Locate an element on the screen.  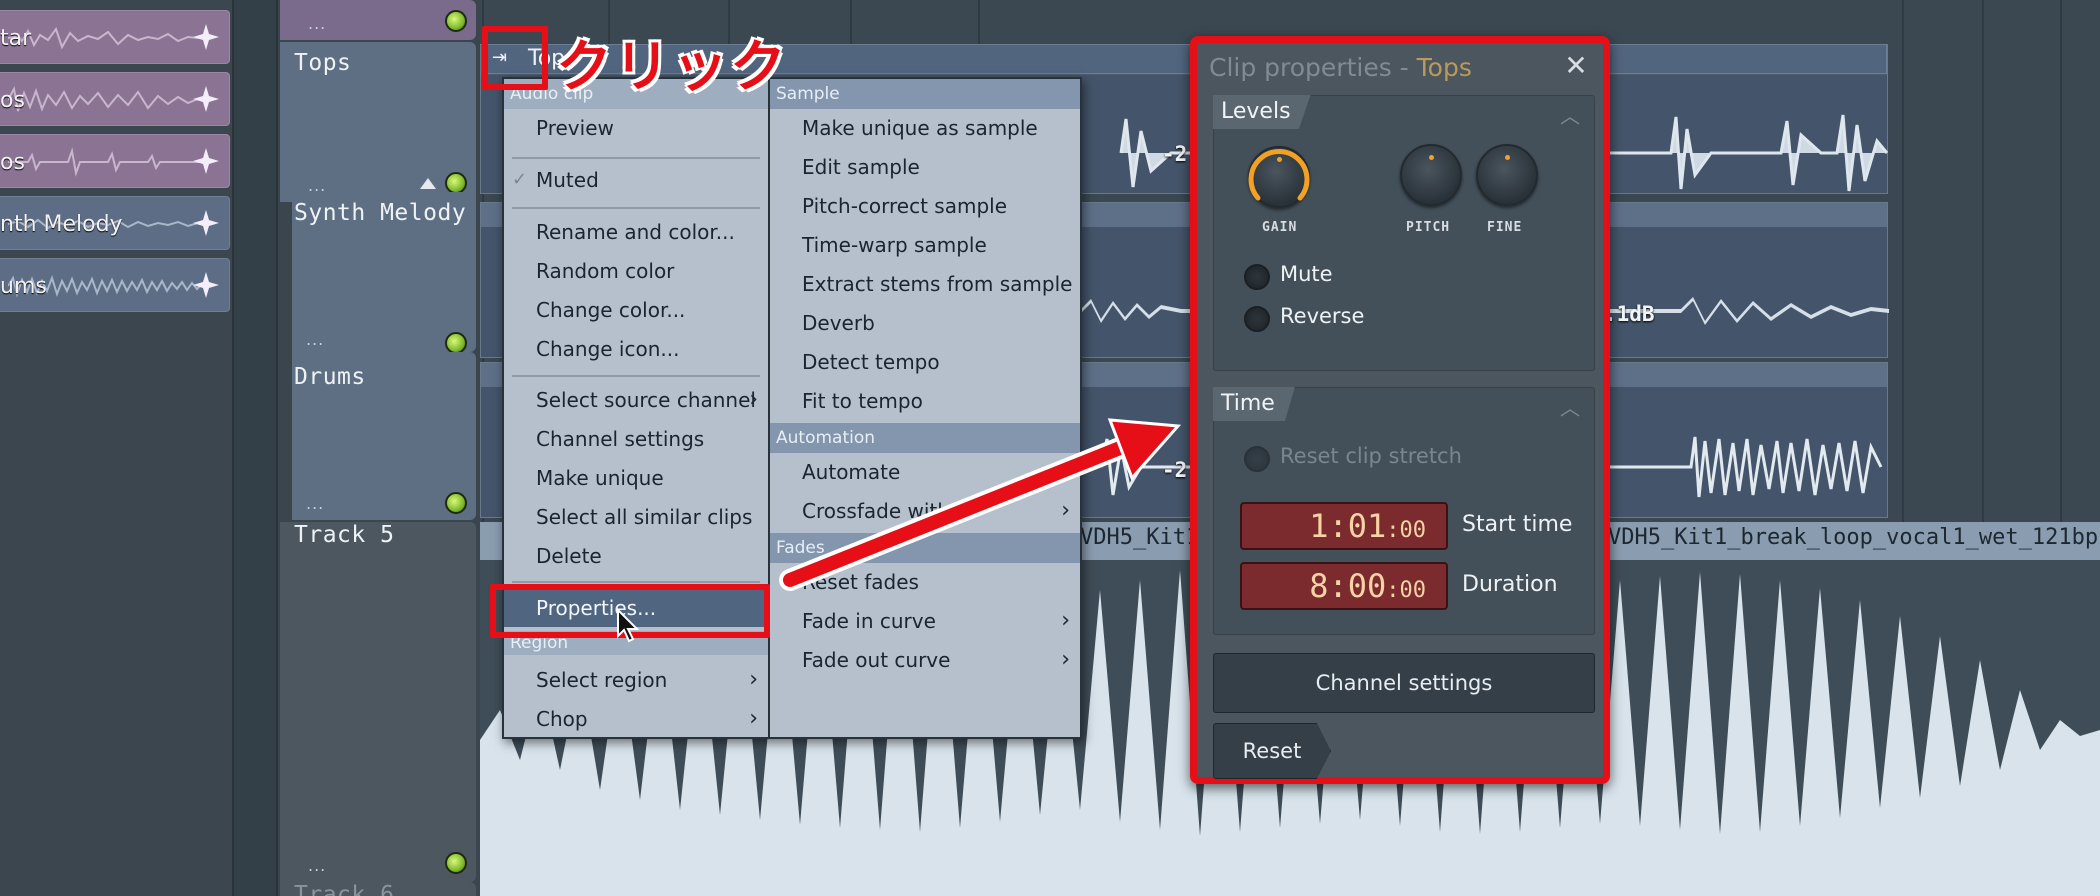
menu-item-fit-to-tempo: Fit to tempo is located at coordinates (925, 401).